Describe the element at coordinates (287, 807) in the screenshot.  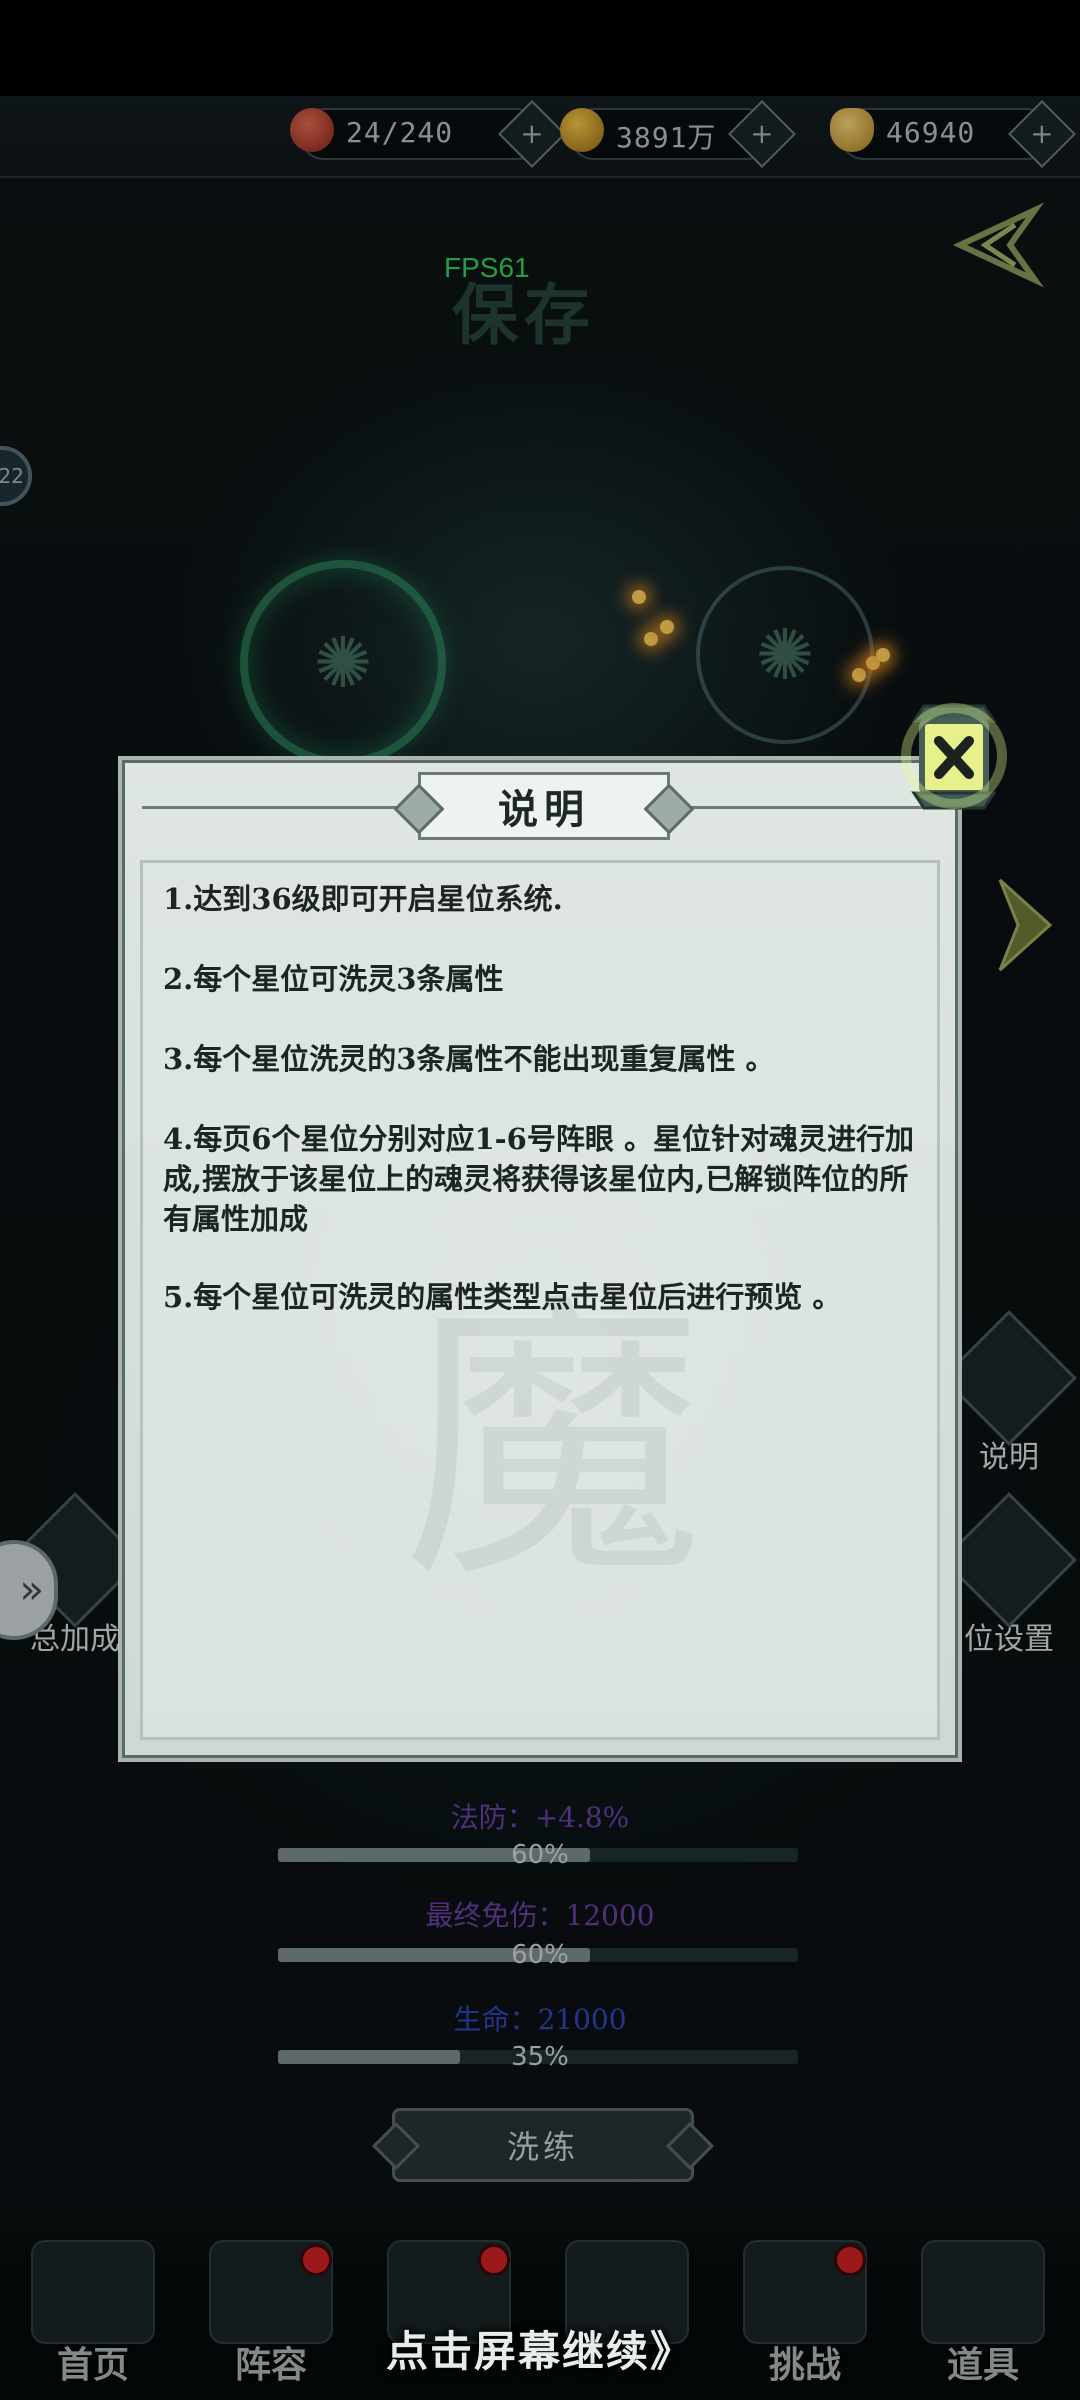
I see `divider` at that location.